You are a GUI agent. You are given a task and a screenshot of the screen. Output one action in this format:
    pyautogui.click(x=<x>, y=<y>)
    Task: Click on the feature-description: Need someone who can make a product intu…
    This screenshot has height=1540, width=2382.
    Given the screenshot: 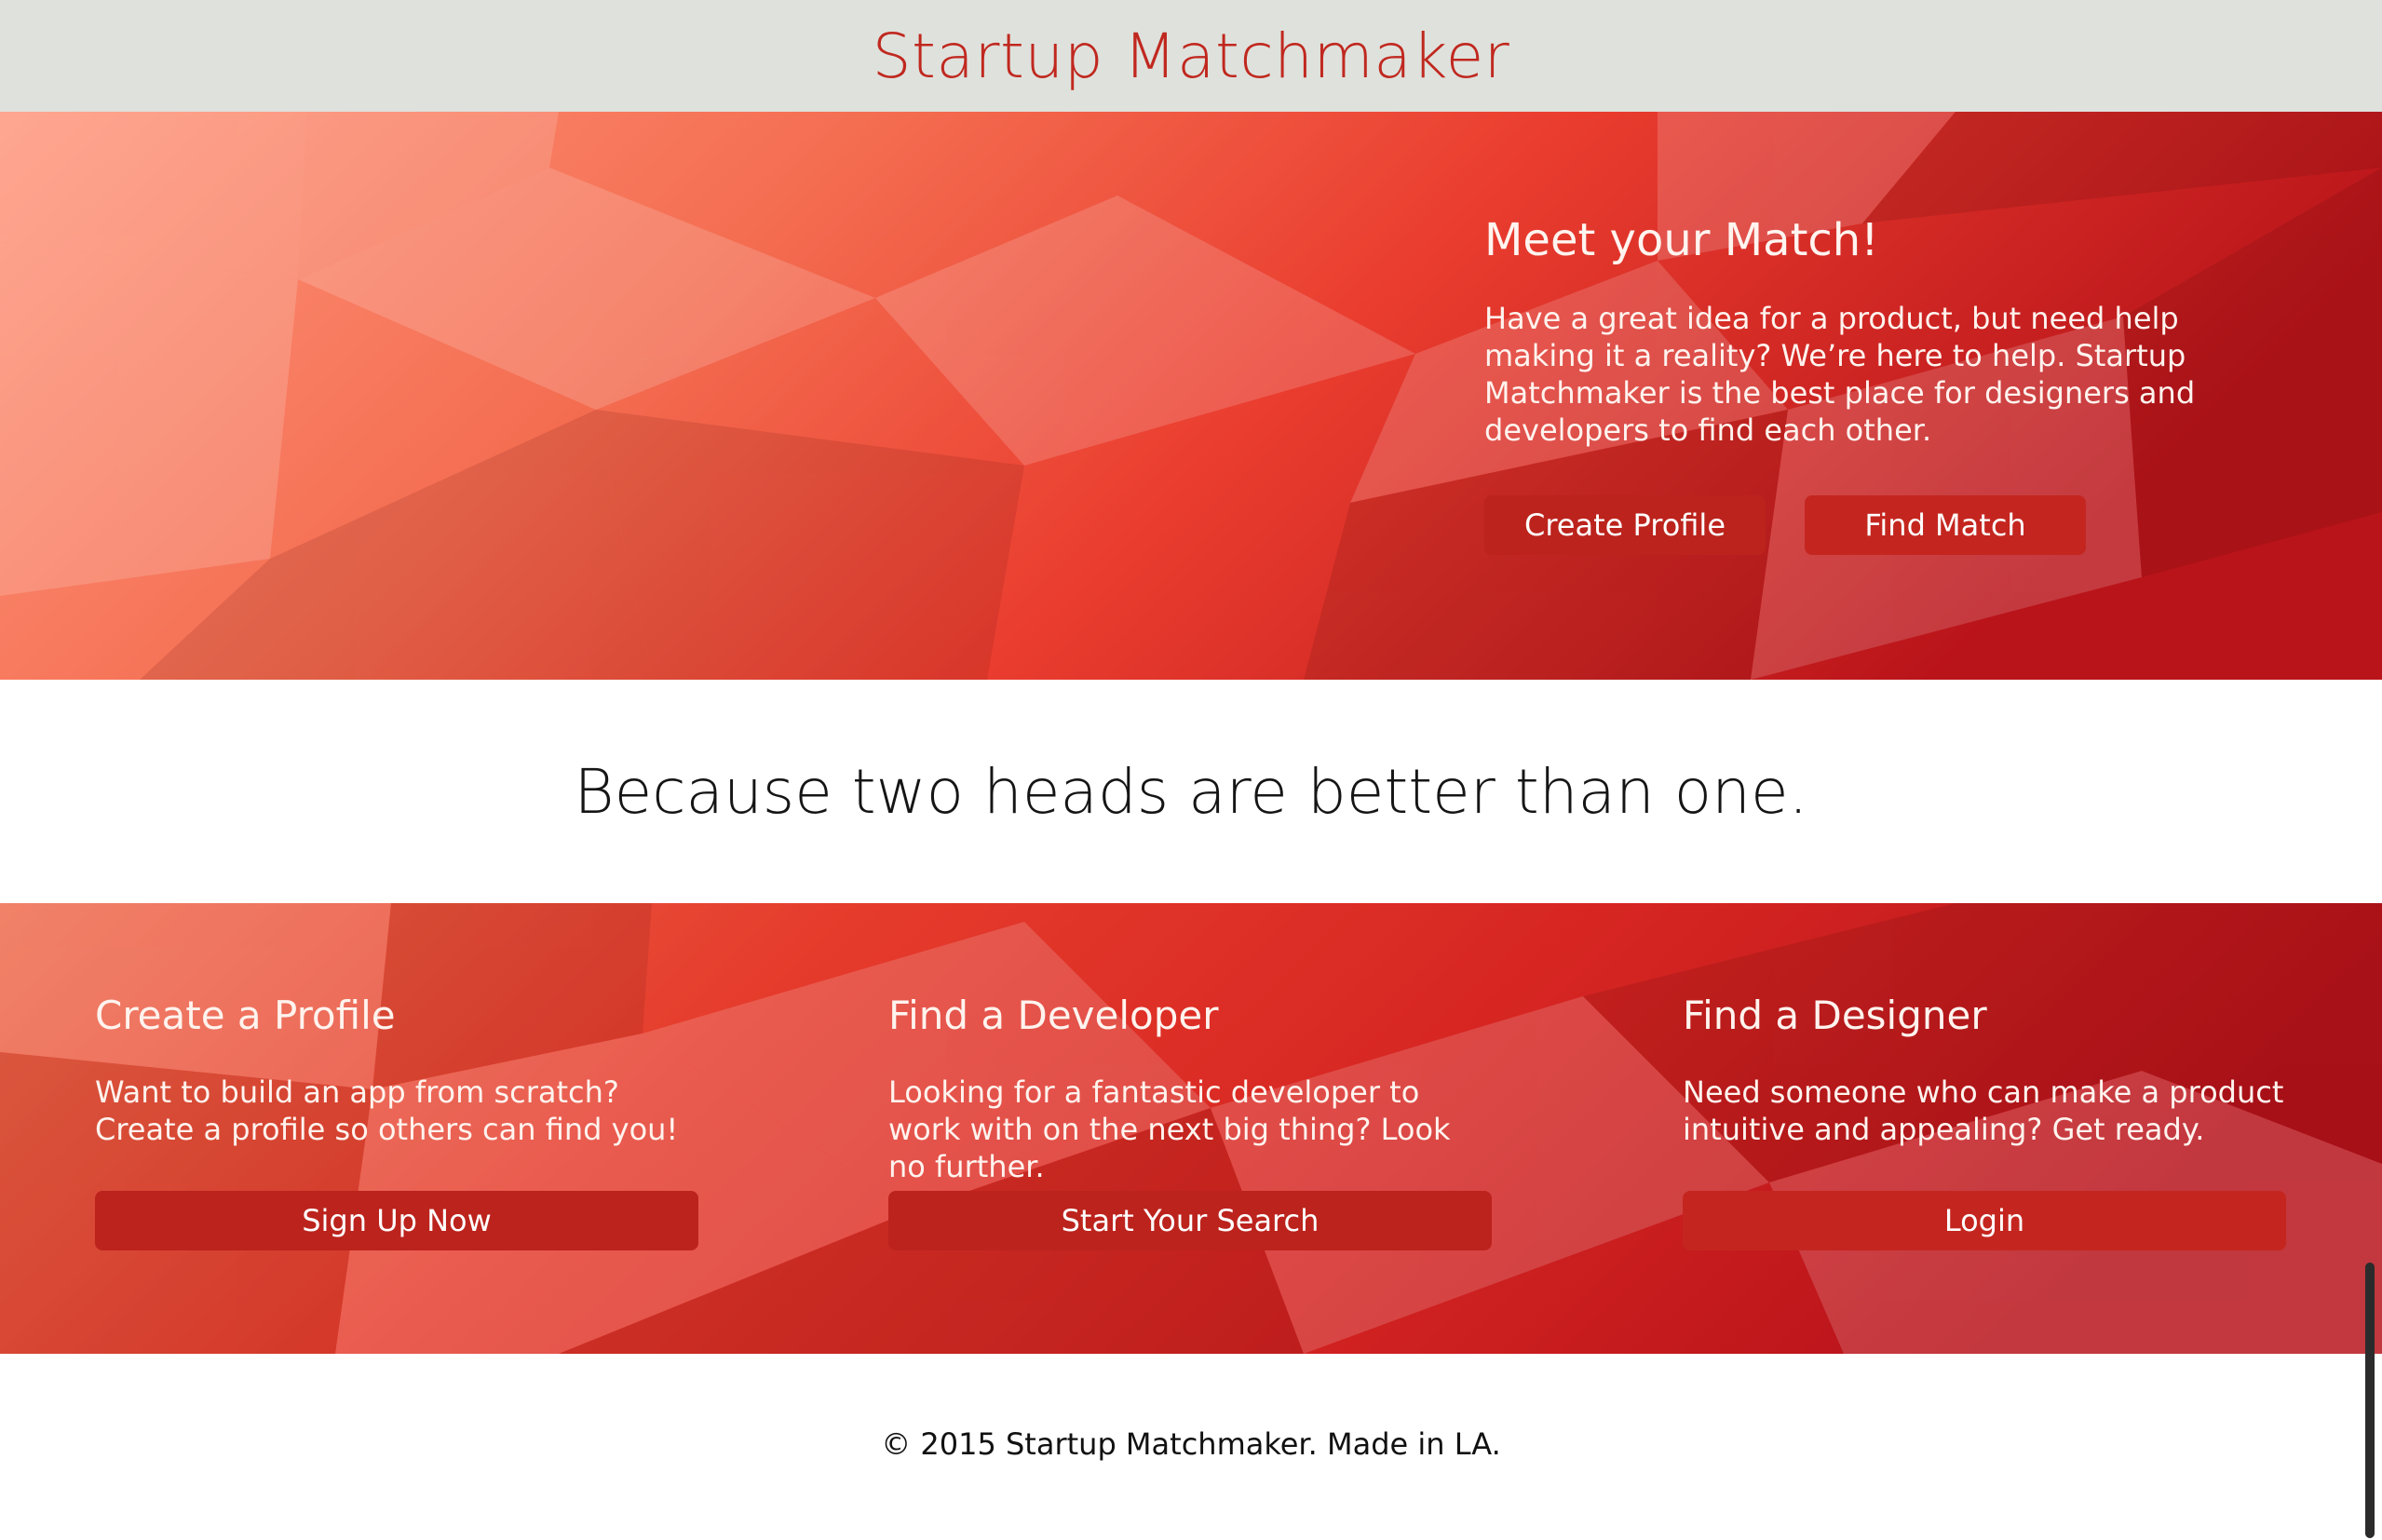 What is the action you would take?
    pyautogui.click(x=1983, y=1111)
    